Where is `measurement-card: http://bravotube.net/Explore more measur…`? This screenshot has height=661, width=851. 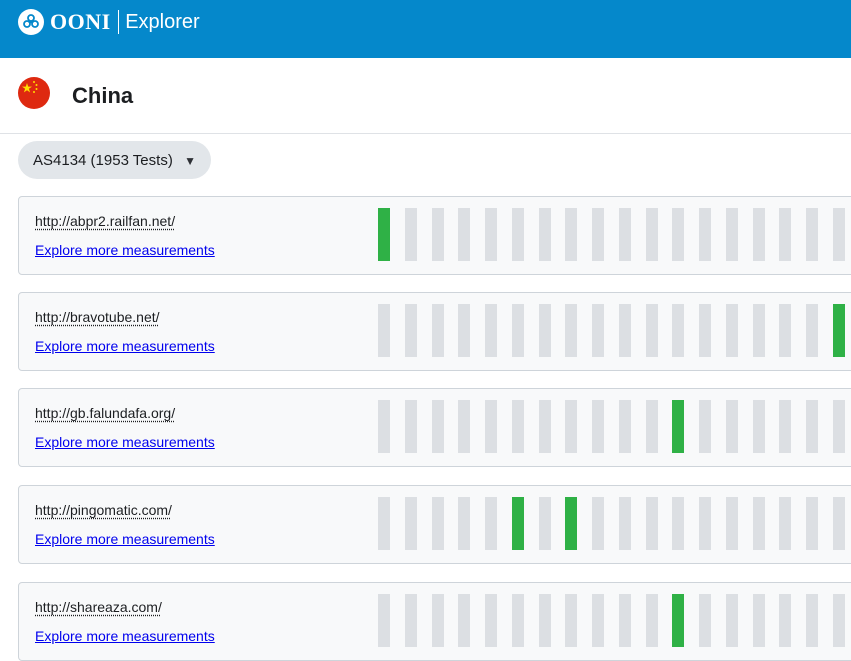
measurement-card: http://bravotube.net/Explore more measur… is located at coordinates (434, 331).